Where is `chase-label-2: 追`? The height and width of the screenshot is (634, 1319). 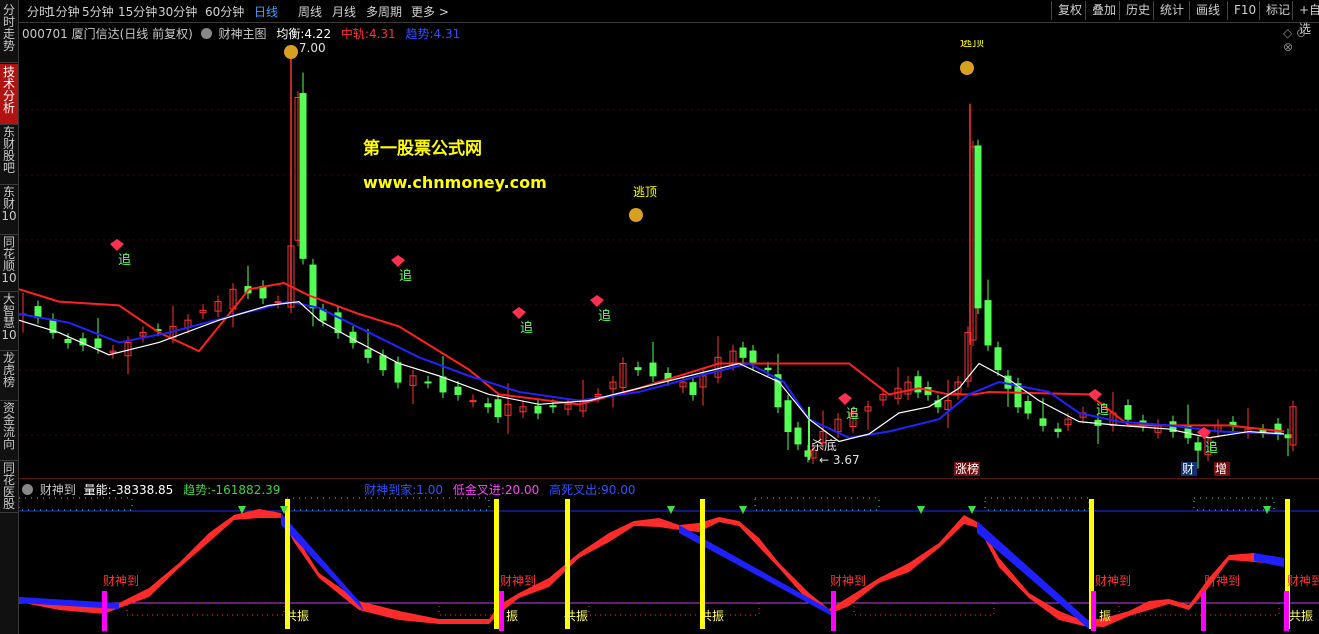 chase-label-2: 追 is located at coordinates (526, 328).